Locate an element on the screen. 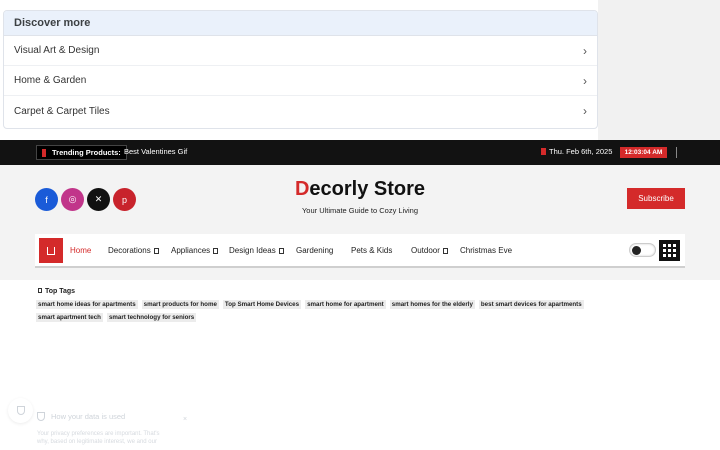 The width and height of the screenshot is (720, 450). side-gutter is located at coordinates (659, 70).